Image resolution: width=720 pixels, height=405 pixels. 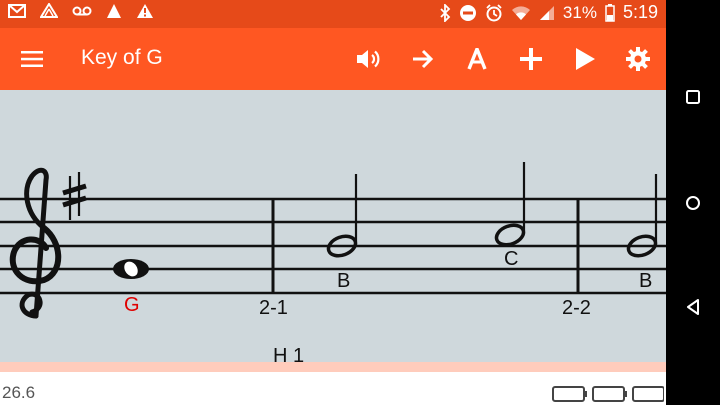 I want to click on clock: 5:19, so click(x=640, y=12).